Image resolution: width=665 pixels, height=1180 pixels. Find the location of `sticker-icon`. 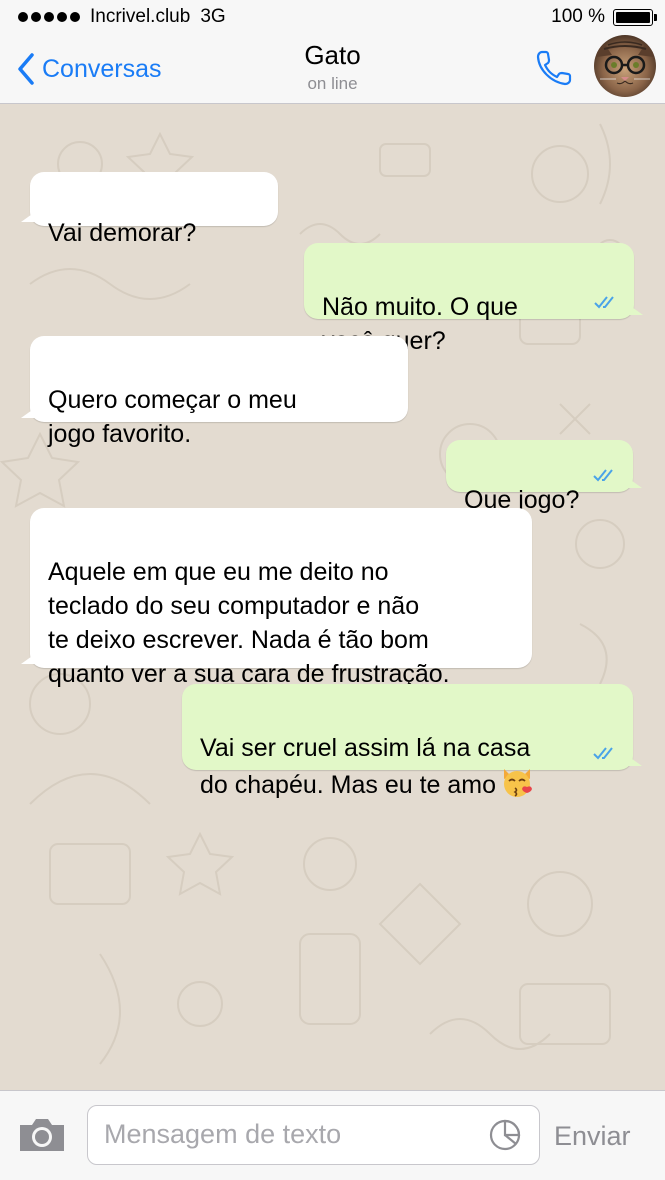

sticker-icon is located at coordinates (505, 1135).